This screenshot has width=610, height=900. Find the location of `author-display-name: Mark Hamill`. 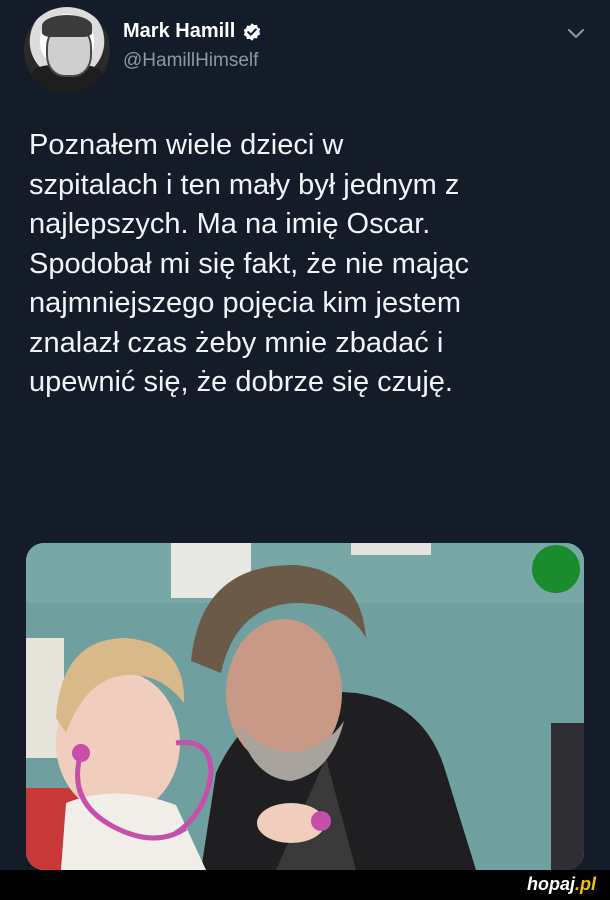

author-display-name: Mark Hamill is located at coordinates (179, 31).